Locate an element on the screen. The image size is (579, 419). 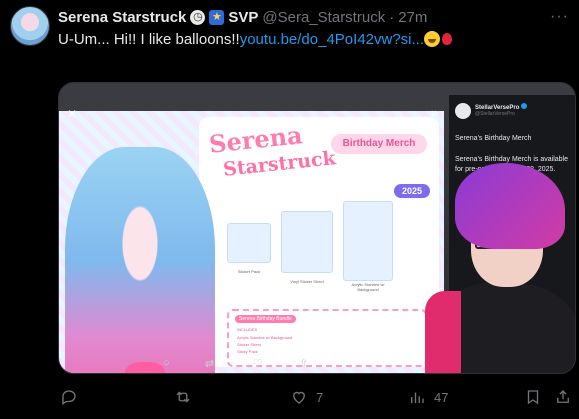
share-icon is located at coordinates (563, 396).